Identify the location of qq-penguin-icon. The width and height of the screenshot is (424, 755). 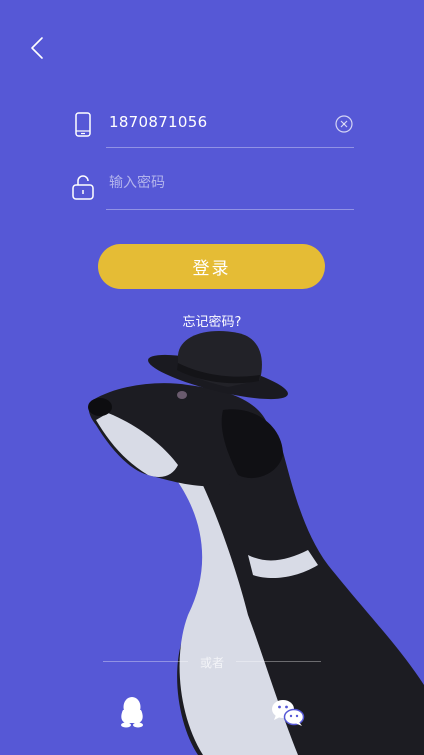
(132, 712).